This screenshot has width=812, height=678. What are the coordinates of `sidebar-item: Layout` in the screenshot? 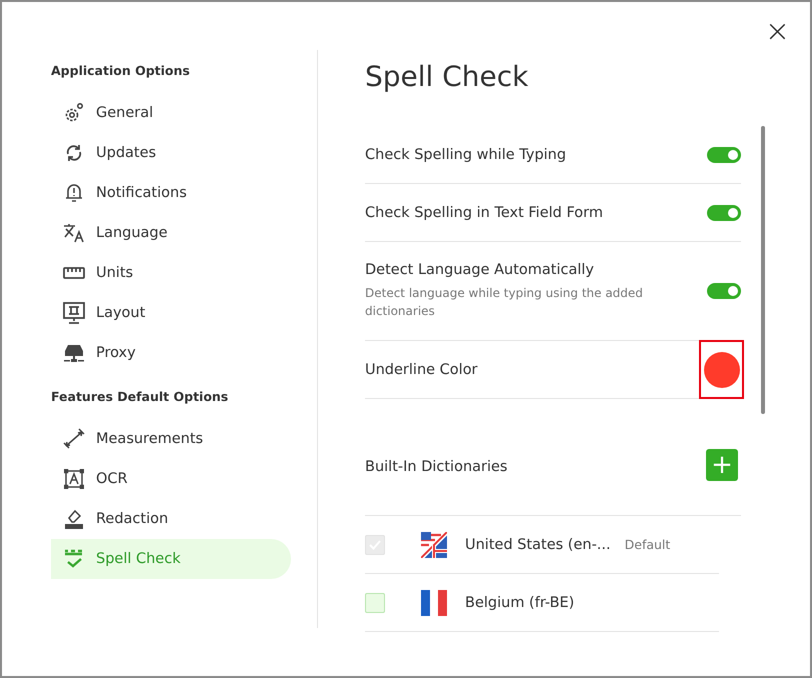 It's located at (171, 313).